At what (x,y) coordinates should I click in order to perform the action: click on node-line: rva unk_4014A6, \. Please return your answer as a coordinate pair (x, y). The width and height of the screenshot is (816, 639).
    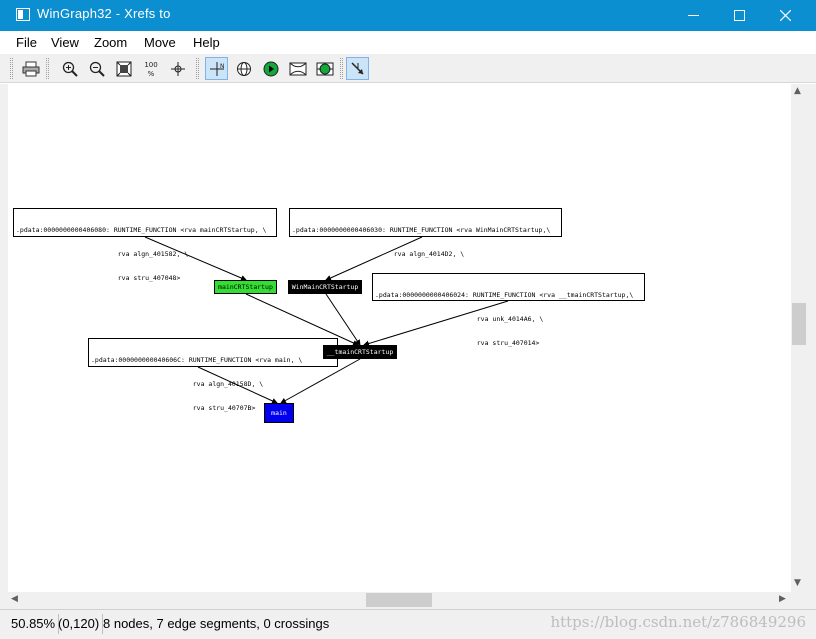
    Looking at the image, I should click on (459, 319).